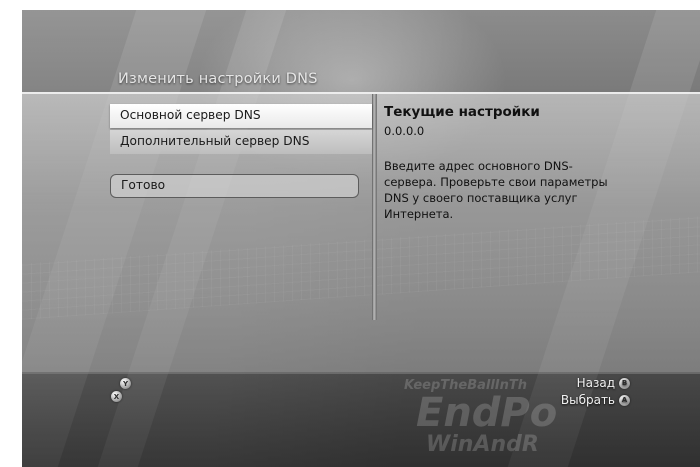 Image resolution: width=700 pixels, height=467 pixels. Describe the element at coordinates (482, 444) in the screenshot. I see `background-logo-text: WinAndR` at that location.